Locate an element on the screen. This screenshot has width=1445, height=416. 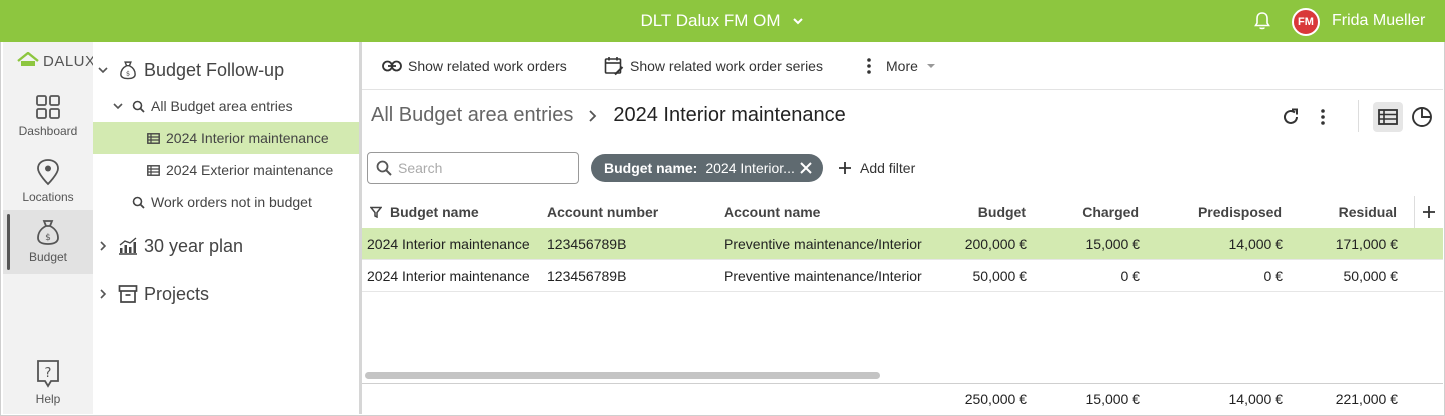
help-icon: ? is located at coordinates (48, 374).